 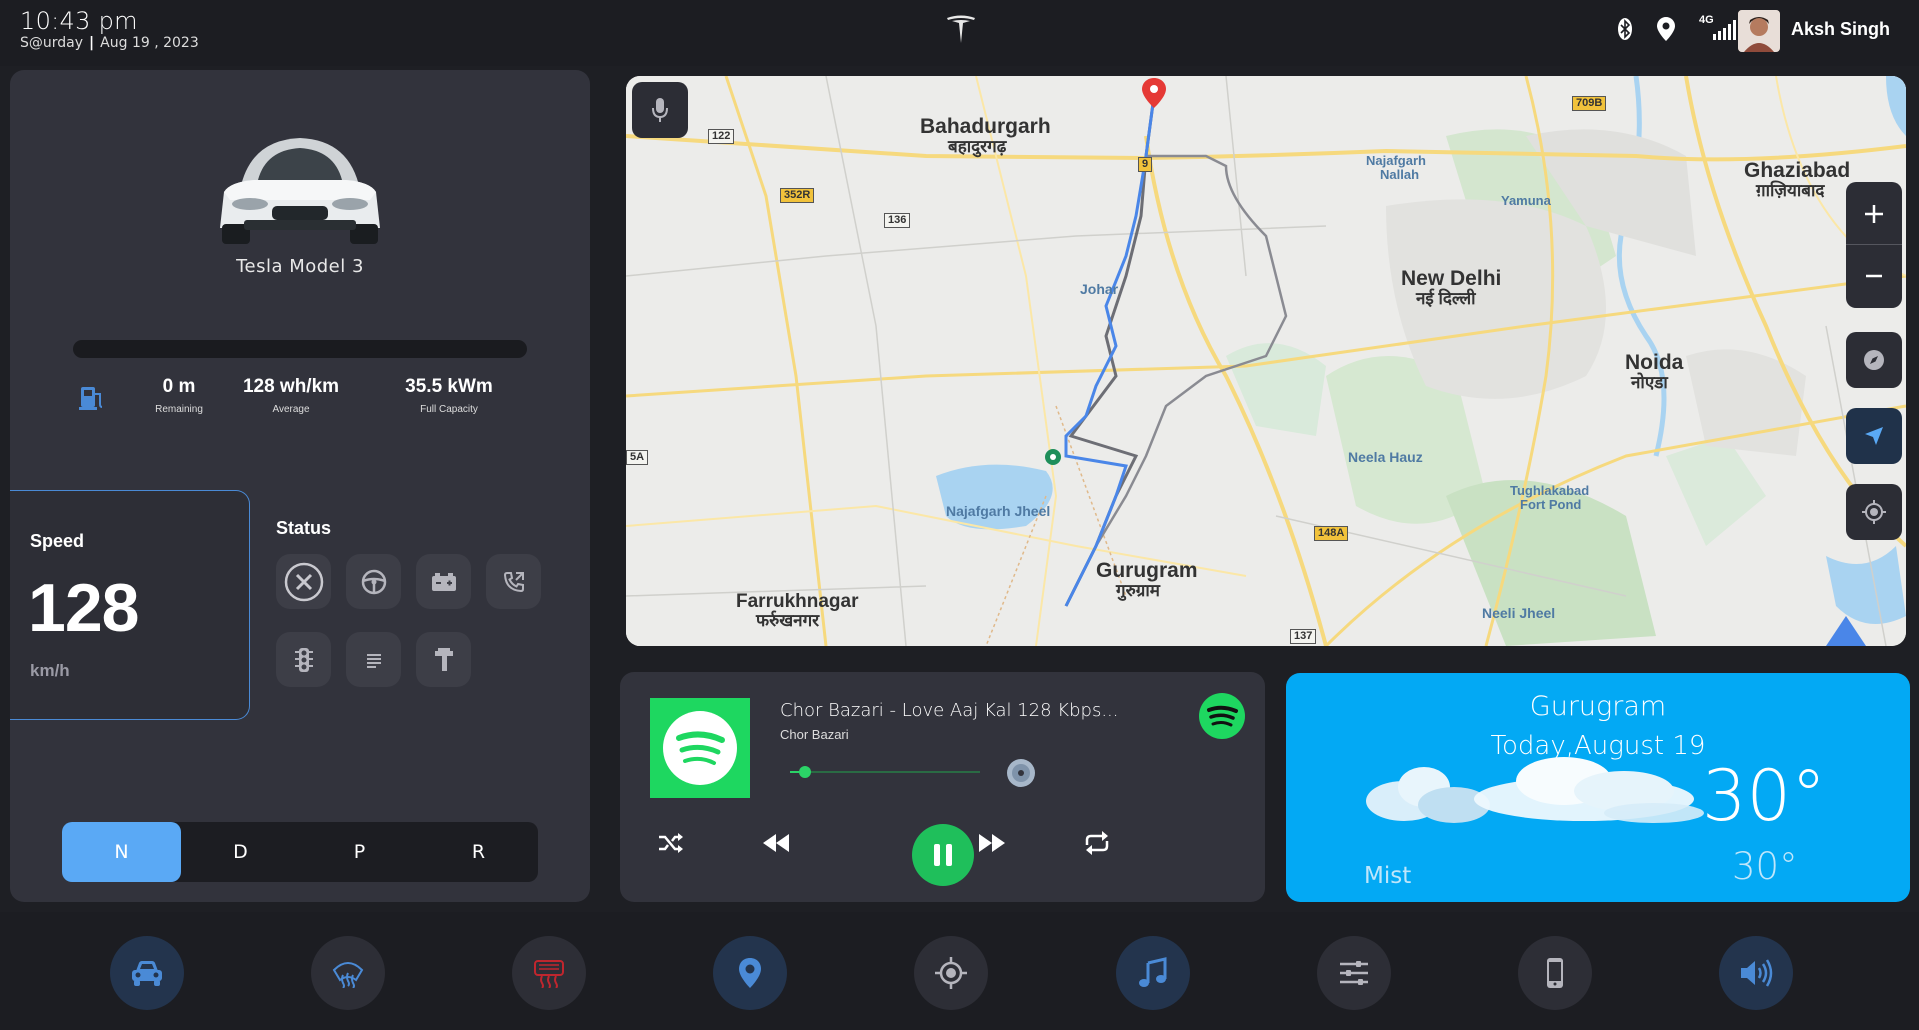 I want to click on phone-forward-icon, so click(x=513, y=581).